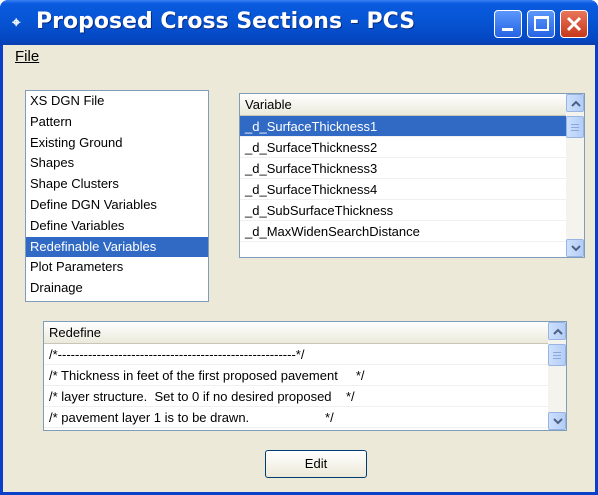 The image size is (598, 495). What do you see at coordinates (557, 376) in the screenshot?
I see `redefine-scrollbar` at bounding box center [557, 376].